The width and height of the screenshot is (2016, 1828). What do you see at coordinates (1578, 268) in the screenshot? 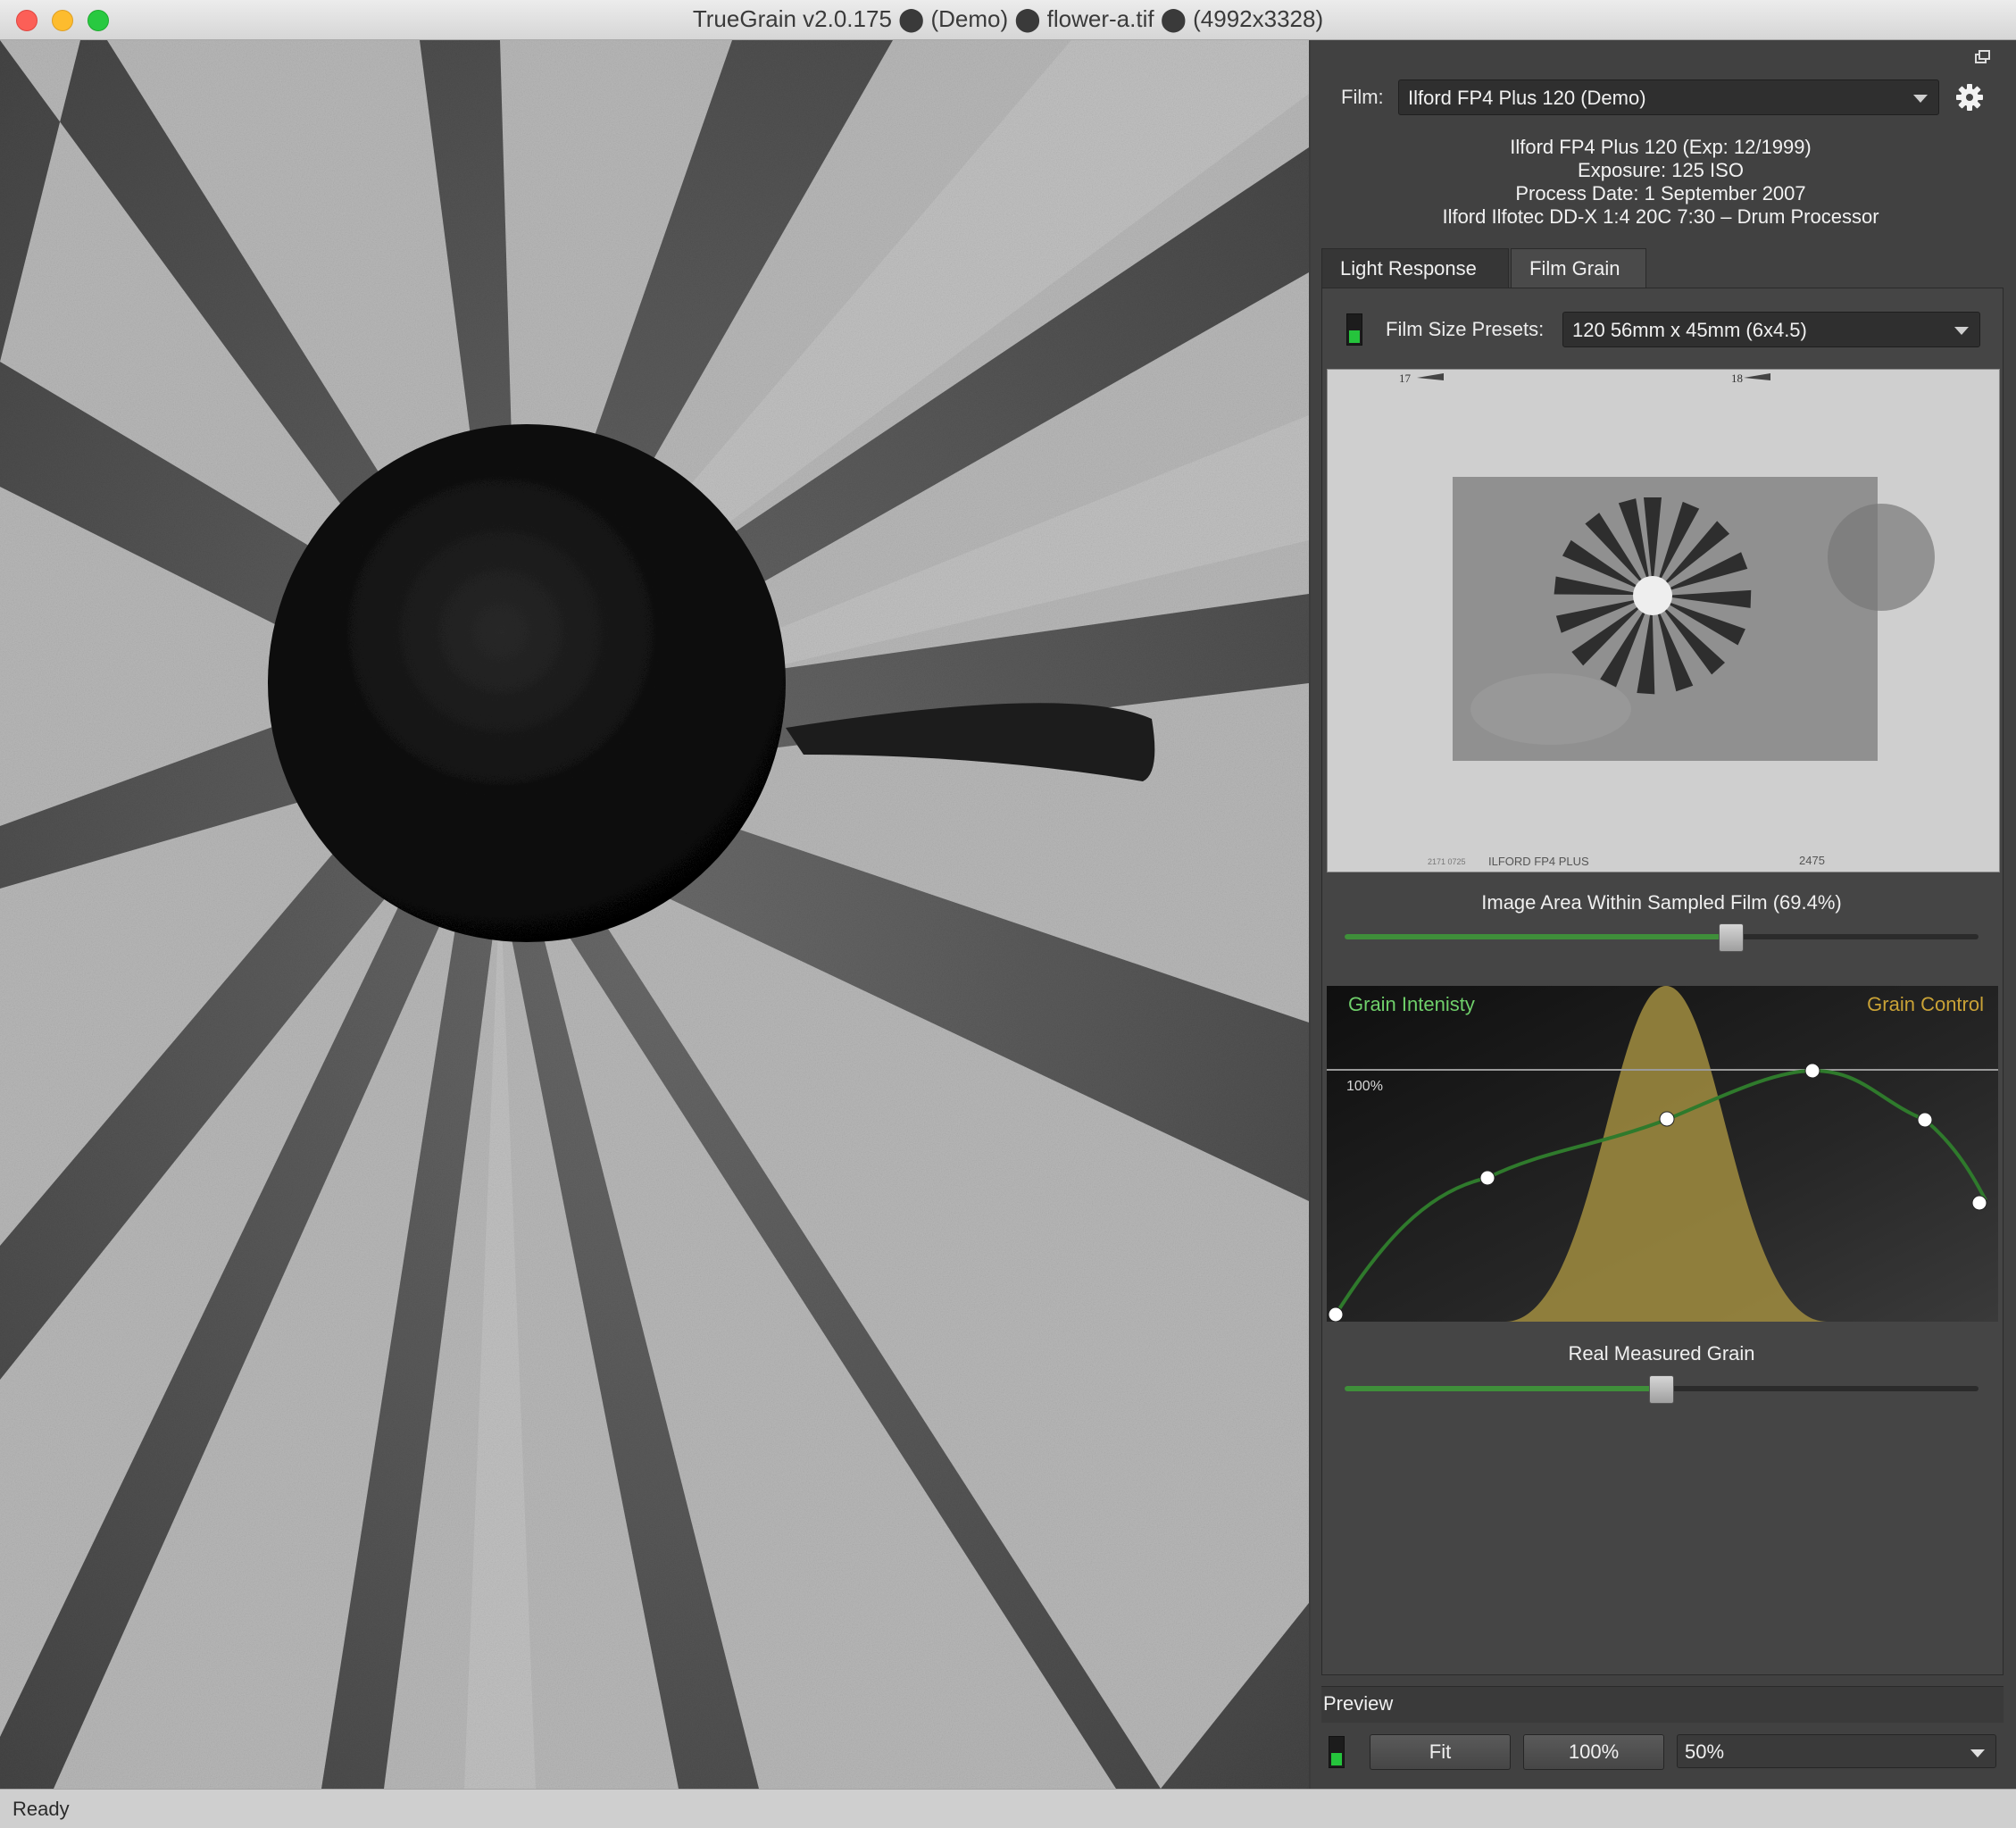
I see `tab-film-grain: Film Grain` at bounding box center [1578, 268].